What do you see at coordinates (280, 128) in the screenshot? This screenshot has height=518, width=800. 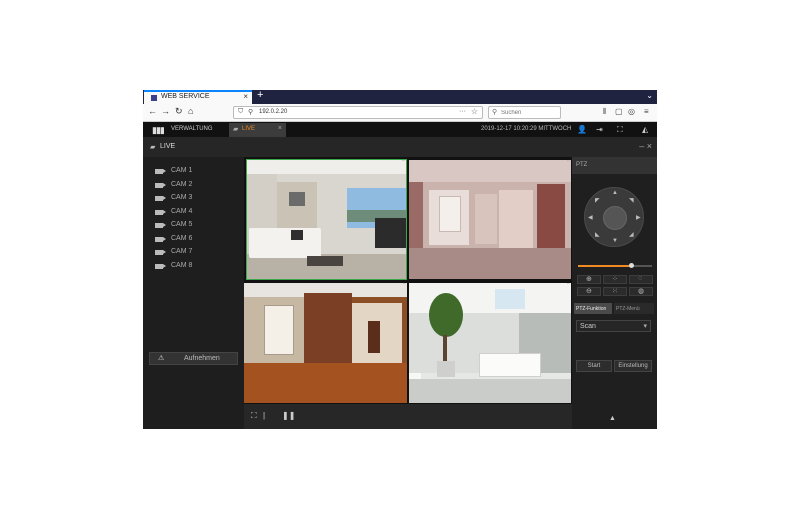 I see `close-tab-live-icon: ×` at bounding box center [280, 128].